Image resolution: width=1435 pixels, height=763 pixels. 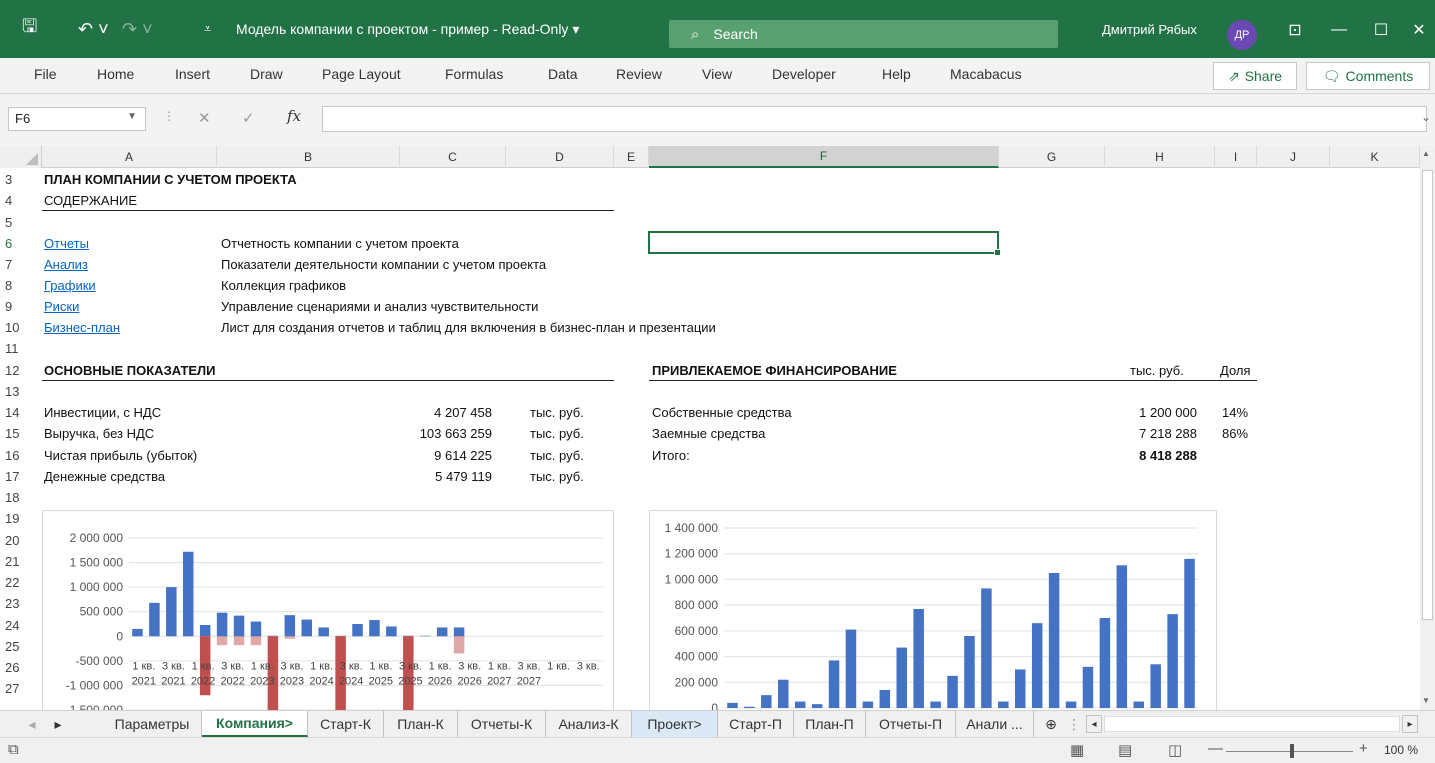 What do you see at coordinates (21, 476) in the screenshot?
I see `row-header: 17` at bounding box center [21, 476].